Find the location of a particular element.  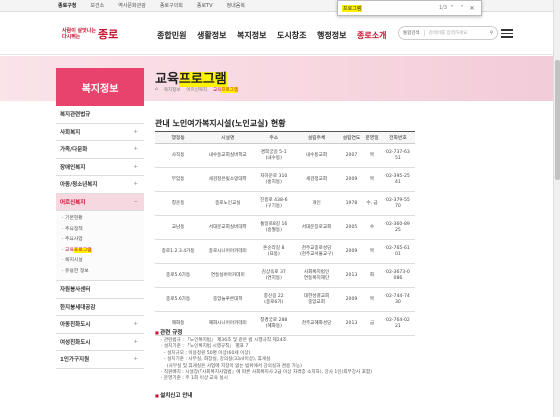

scrollbar-thumb is located at coordinates (557, 120).